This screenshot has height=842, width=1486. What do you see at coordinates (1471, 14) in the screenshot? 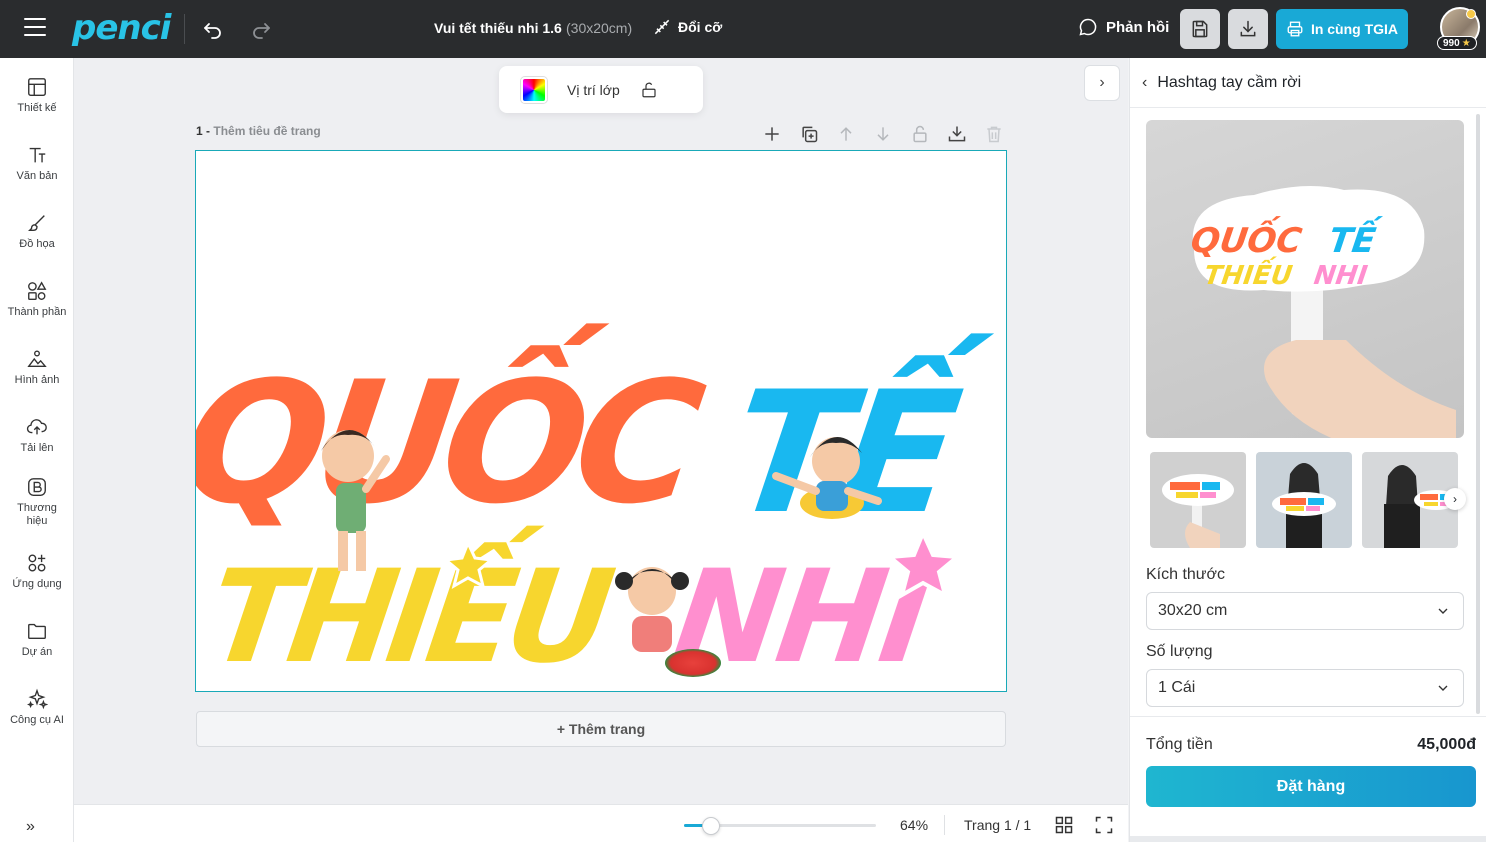
I see `notification-dot` at bounding box center [1471, 14].